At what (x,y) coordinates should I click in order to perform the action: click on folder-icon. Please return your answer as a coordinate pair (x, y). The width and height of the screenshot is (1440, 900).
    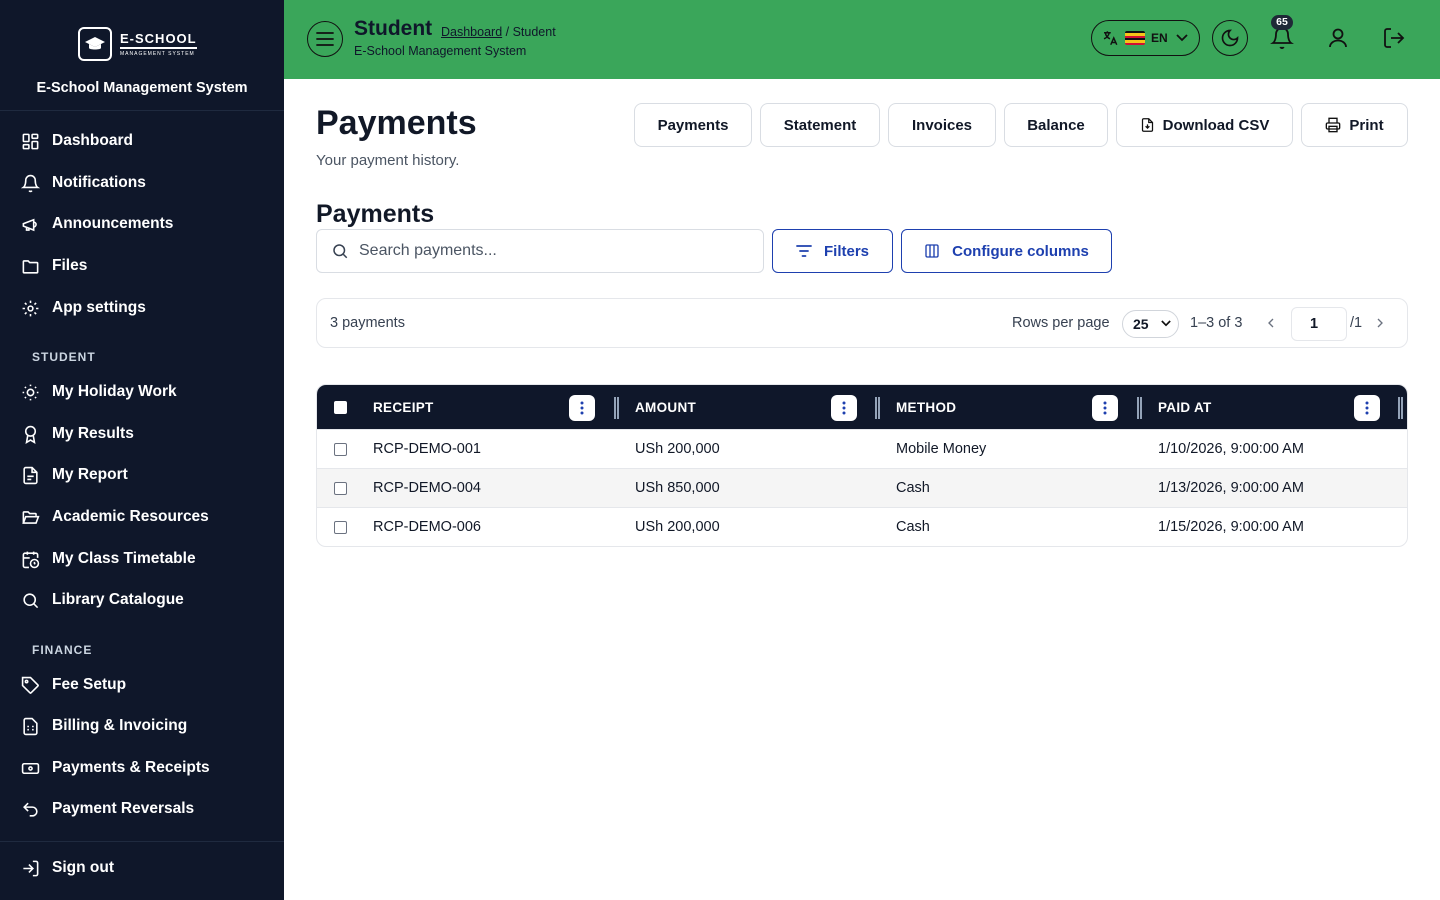
    Looking at the image, I should click on (30, 266).